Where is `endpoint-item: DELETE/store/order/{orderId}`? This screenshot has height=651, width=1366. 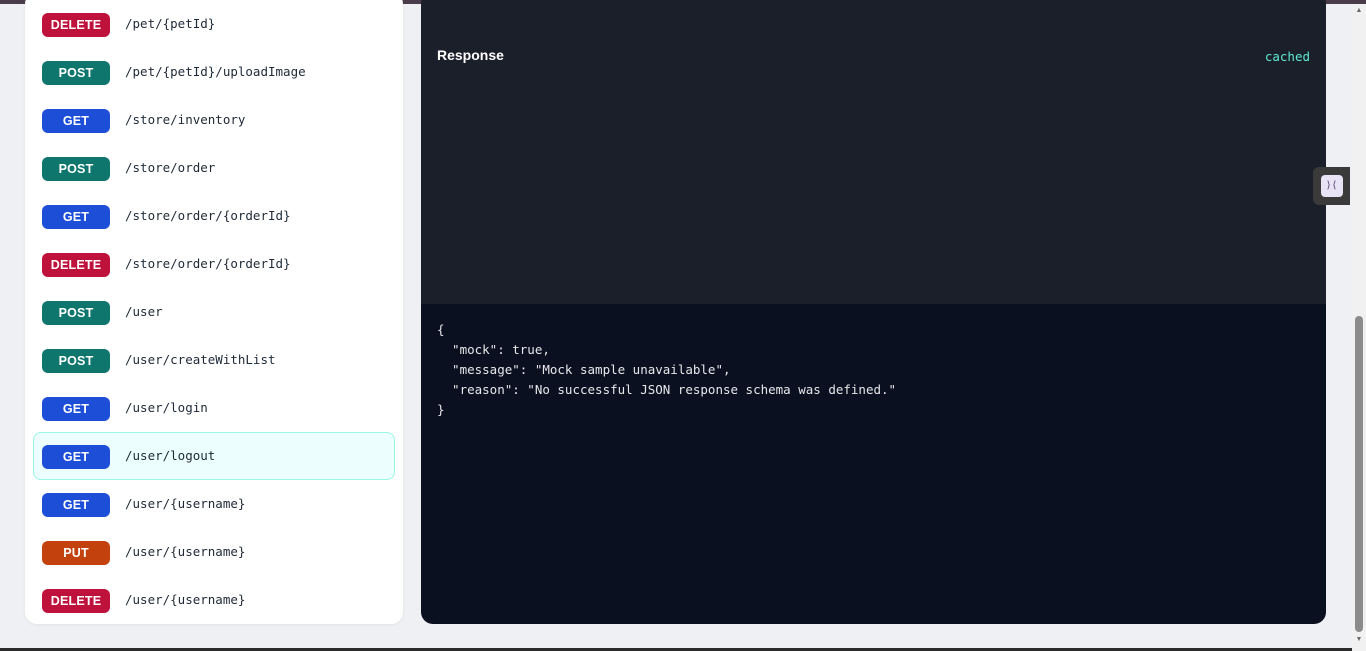 endpoint-item: DELETE/store/order/{orderId} is located at coordinates (214, 264).